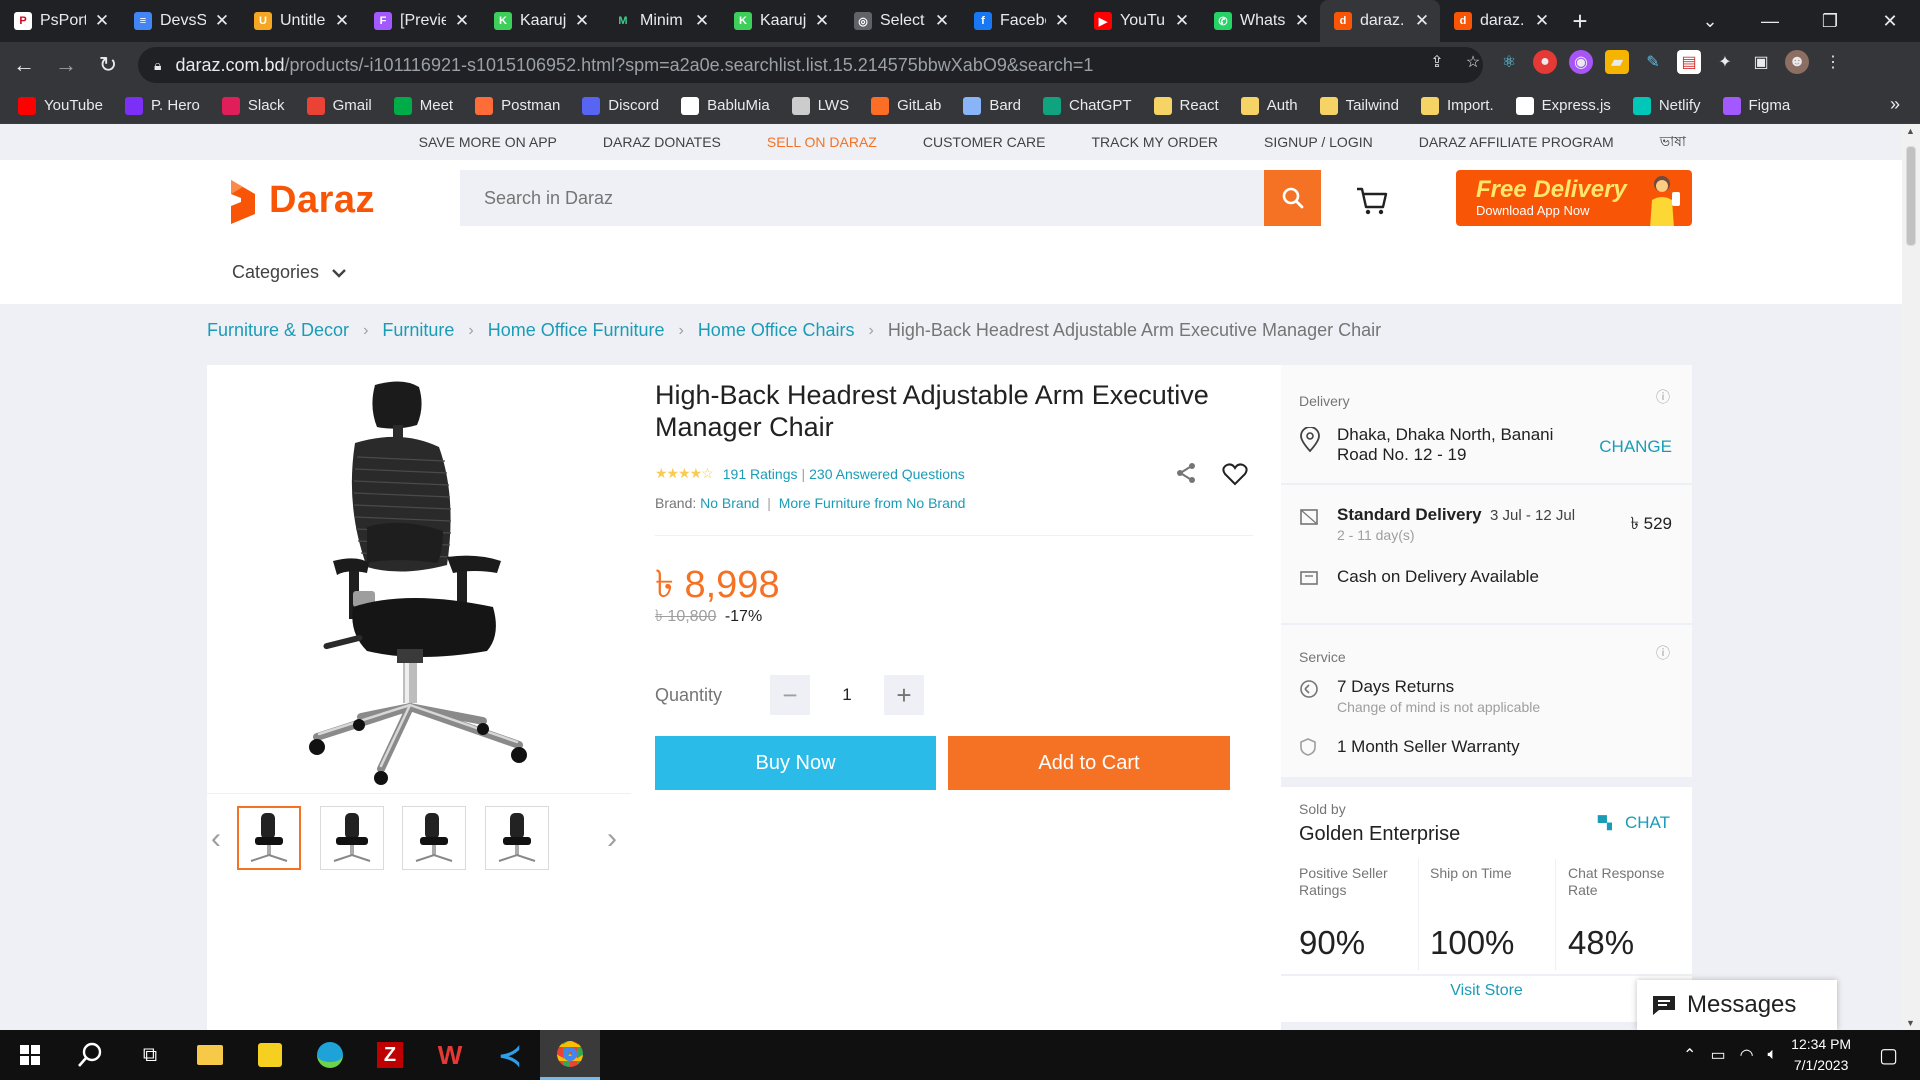  Describe the element at coordinates (984, 142) in the screenshot. I see `top-link: CUSTOMER CARE` at that location.